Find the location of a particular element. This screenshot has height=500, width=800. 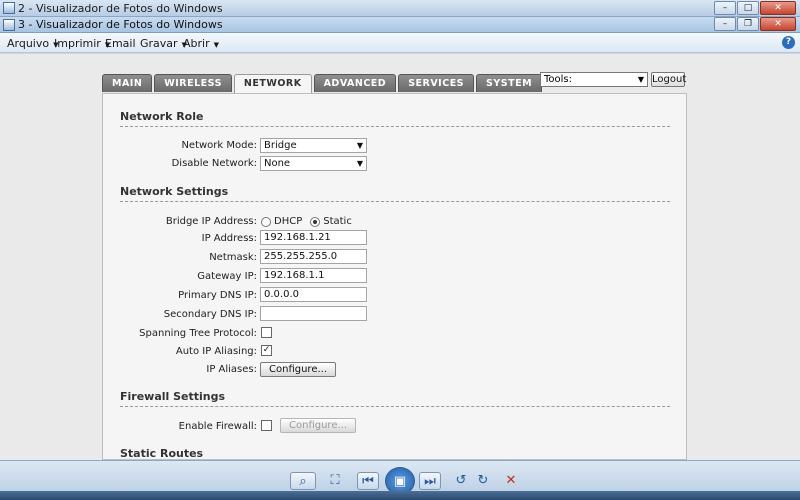

restore-icon: ❐ is located at coordinates (748, 24).